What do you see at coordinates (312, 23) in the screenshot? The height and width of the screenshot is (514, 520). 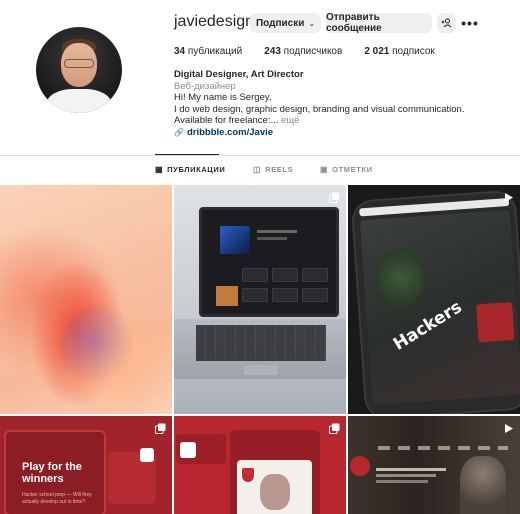 I see `chevron-down-icon: ⌄` at bounding box center [312, 23].